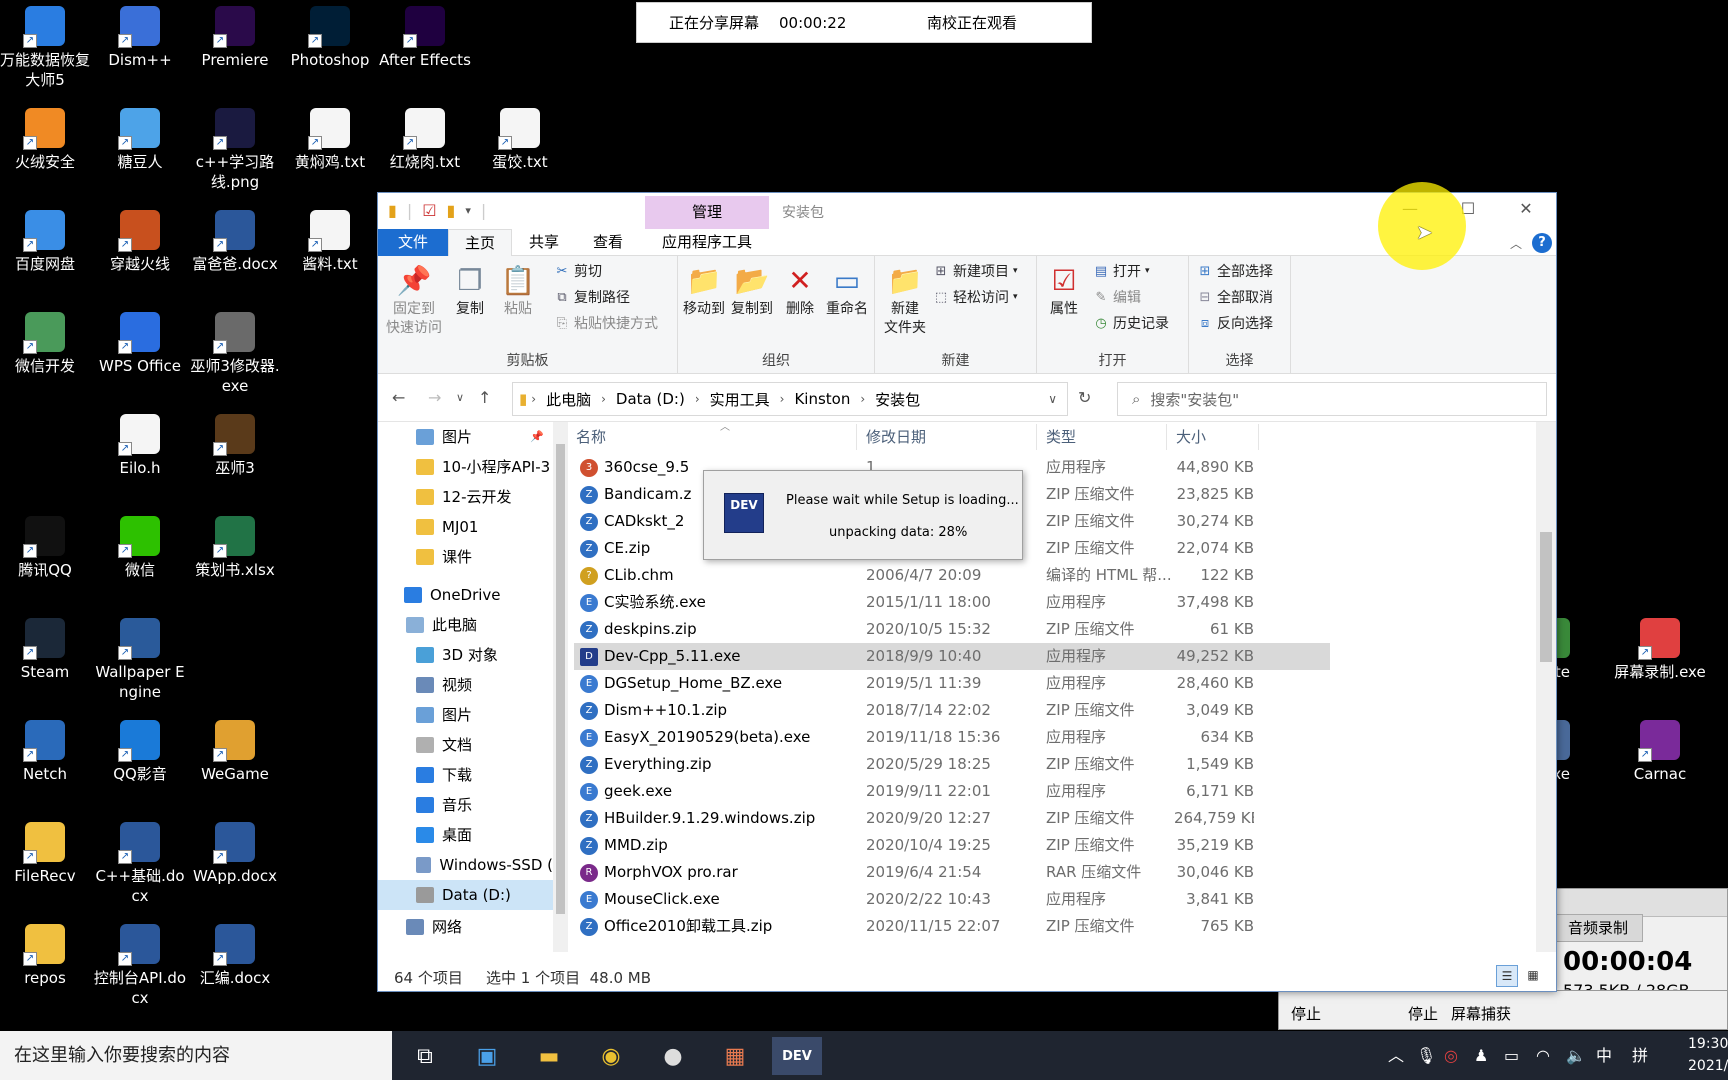 This screenshot has height=1080, width=1728. I want to click on copy-button: ❐ 复制, so click(470, 290).